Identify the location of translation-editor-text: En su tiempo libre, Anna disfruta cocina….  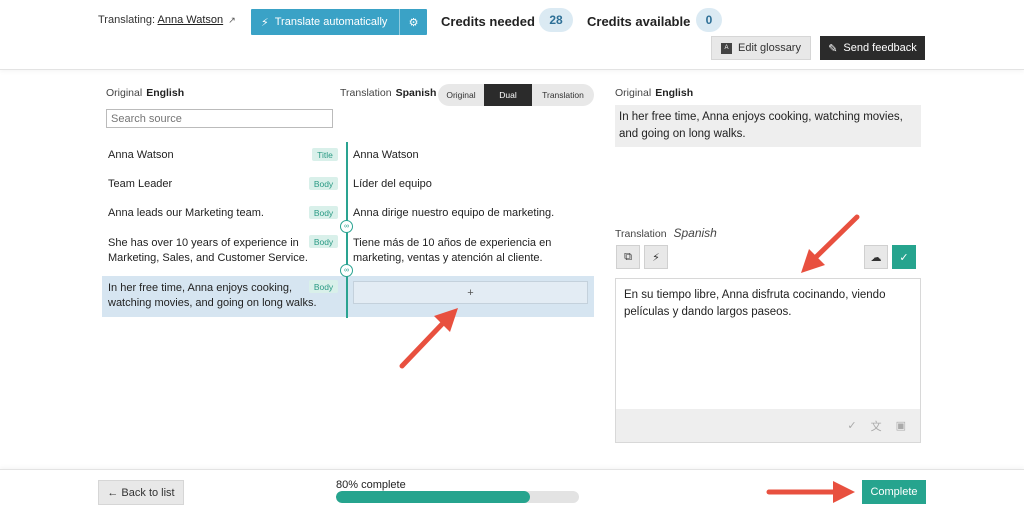
(768, 304).